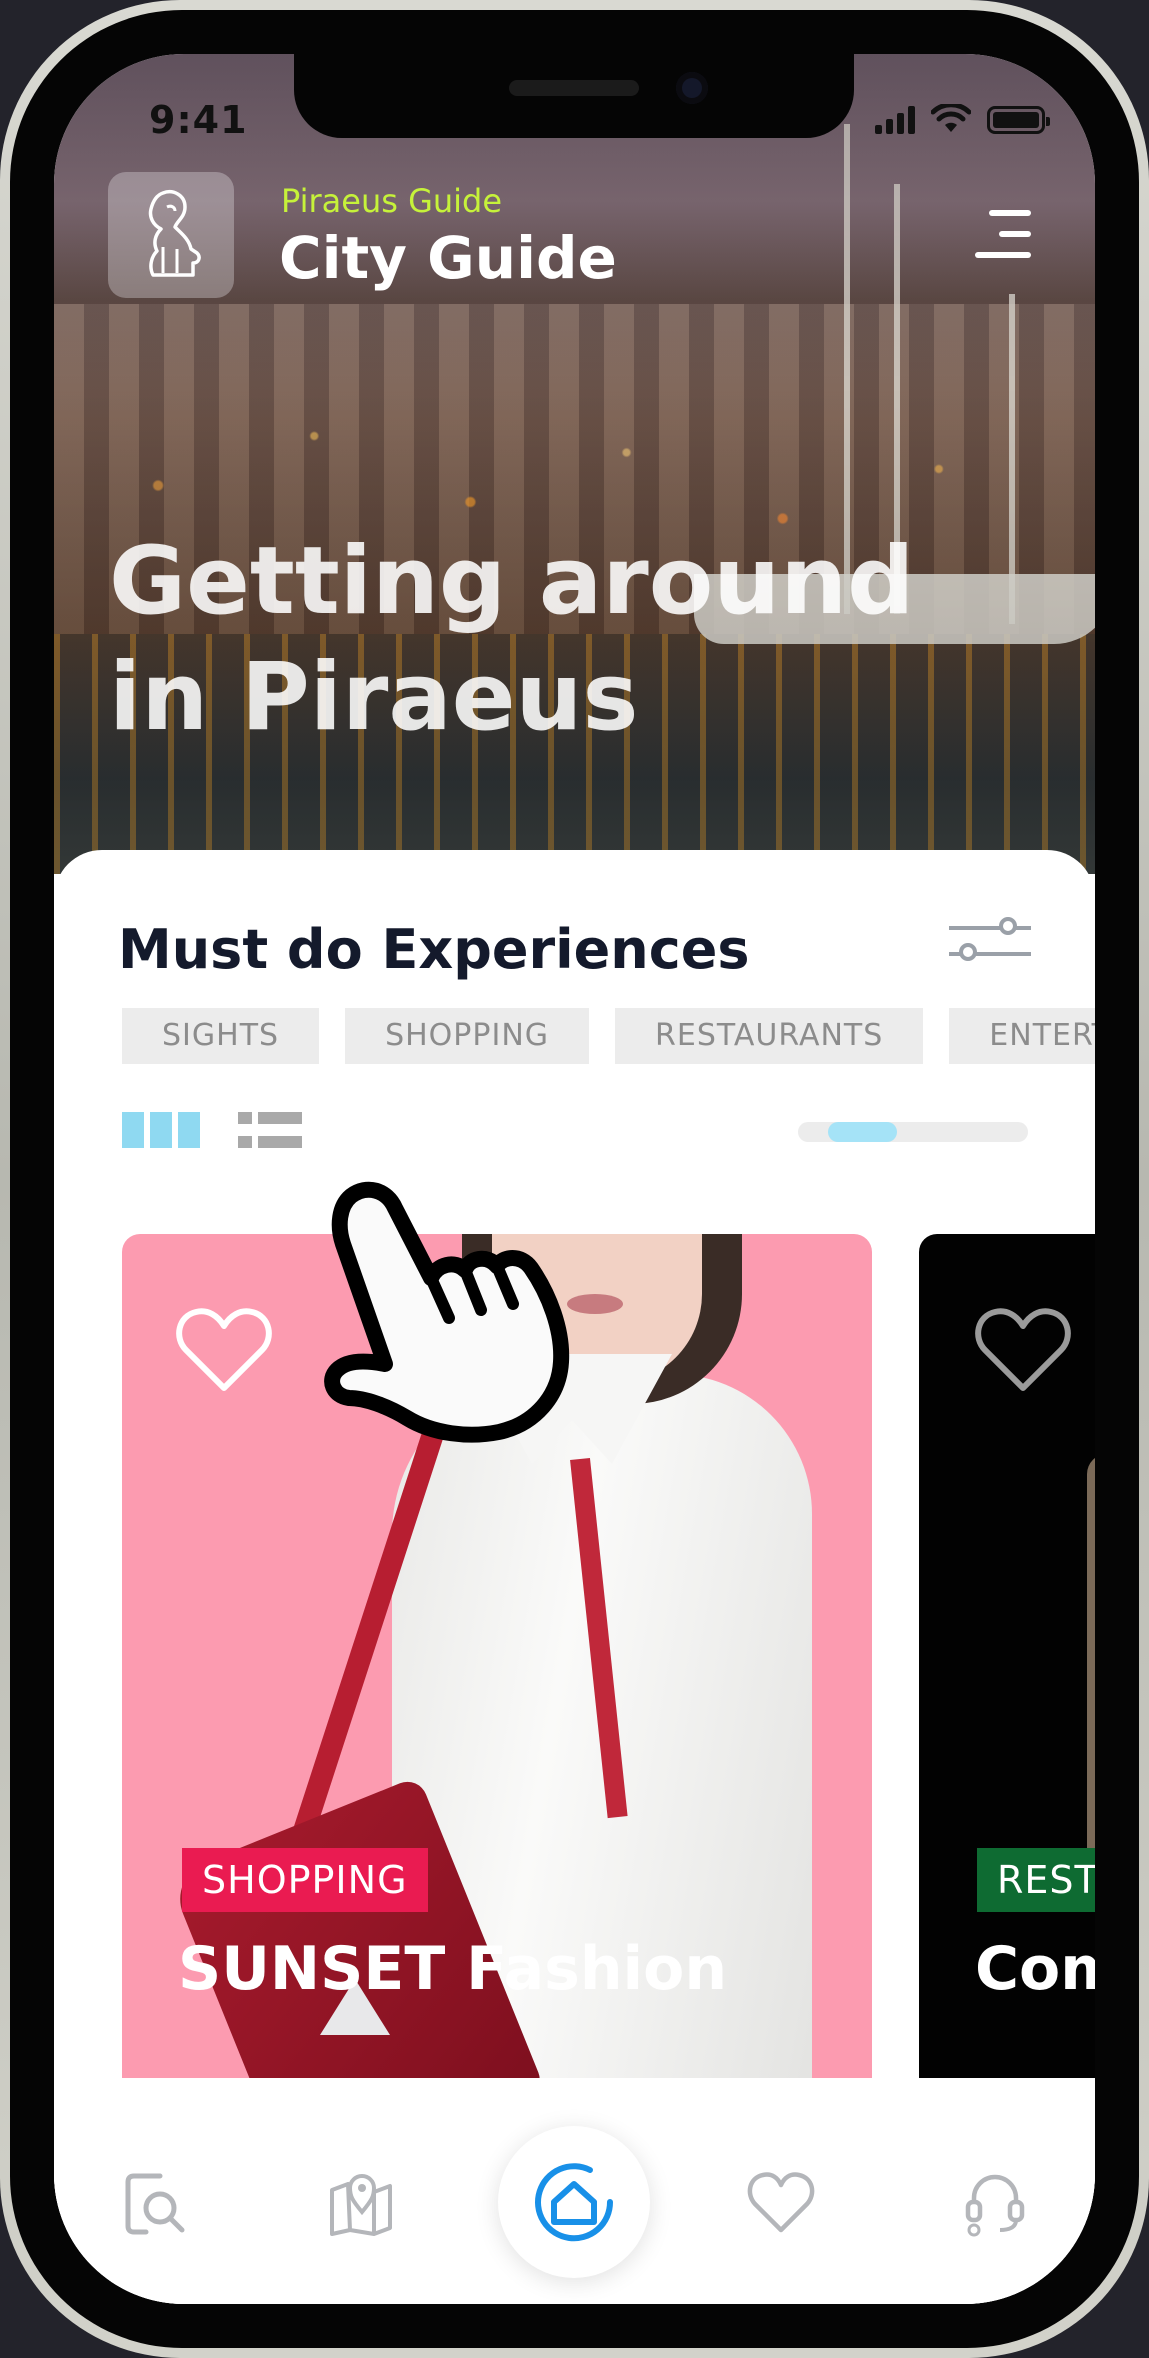  Describe the element at coordinates (781, 2203) in the screenshot. I see `heart-icon` at that location.